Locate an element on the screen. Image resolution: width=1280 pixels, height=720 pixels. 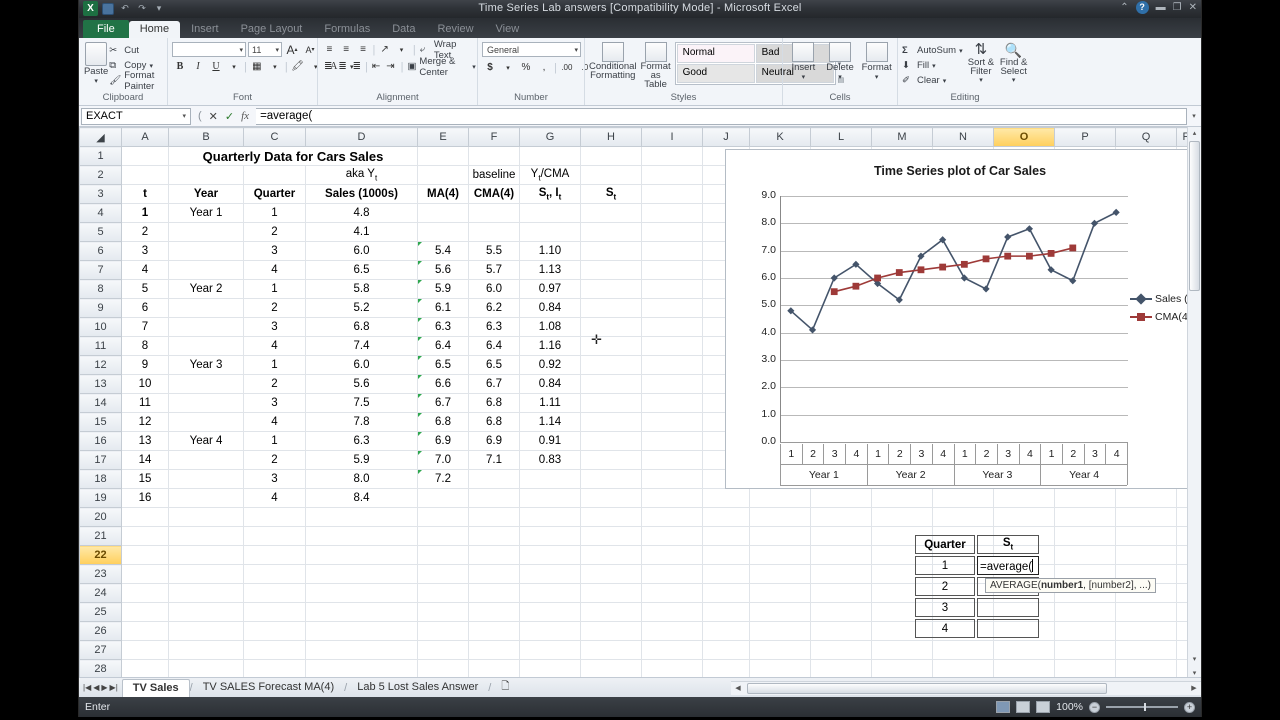
cell-A18: 15 is located at coordinates (145, 479).